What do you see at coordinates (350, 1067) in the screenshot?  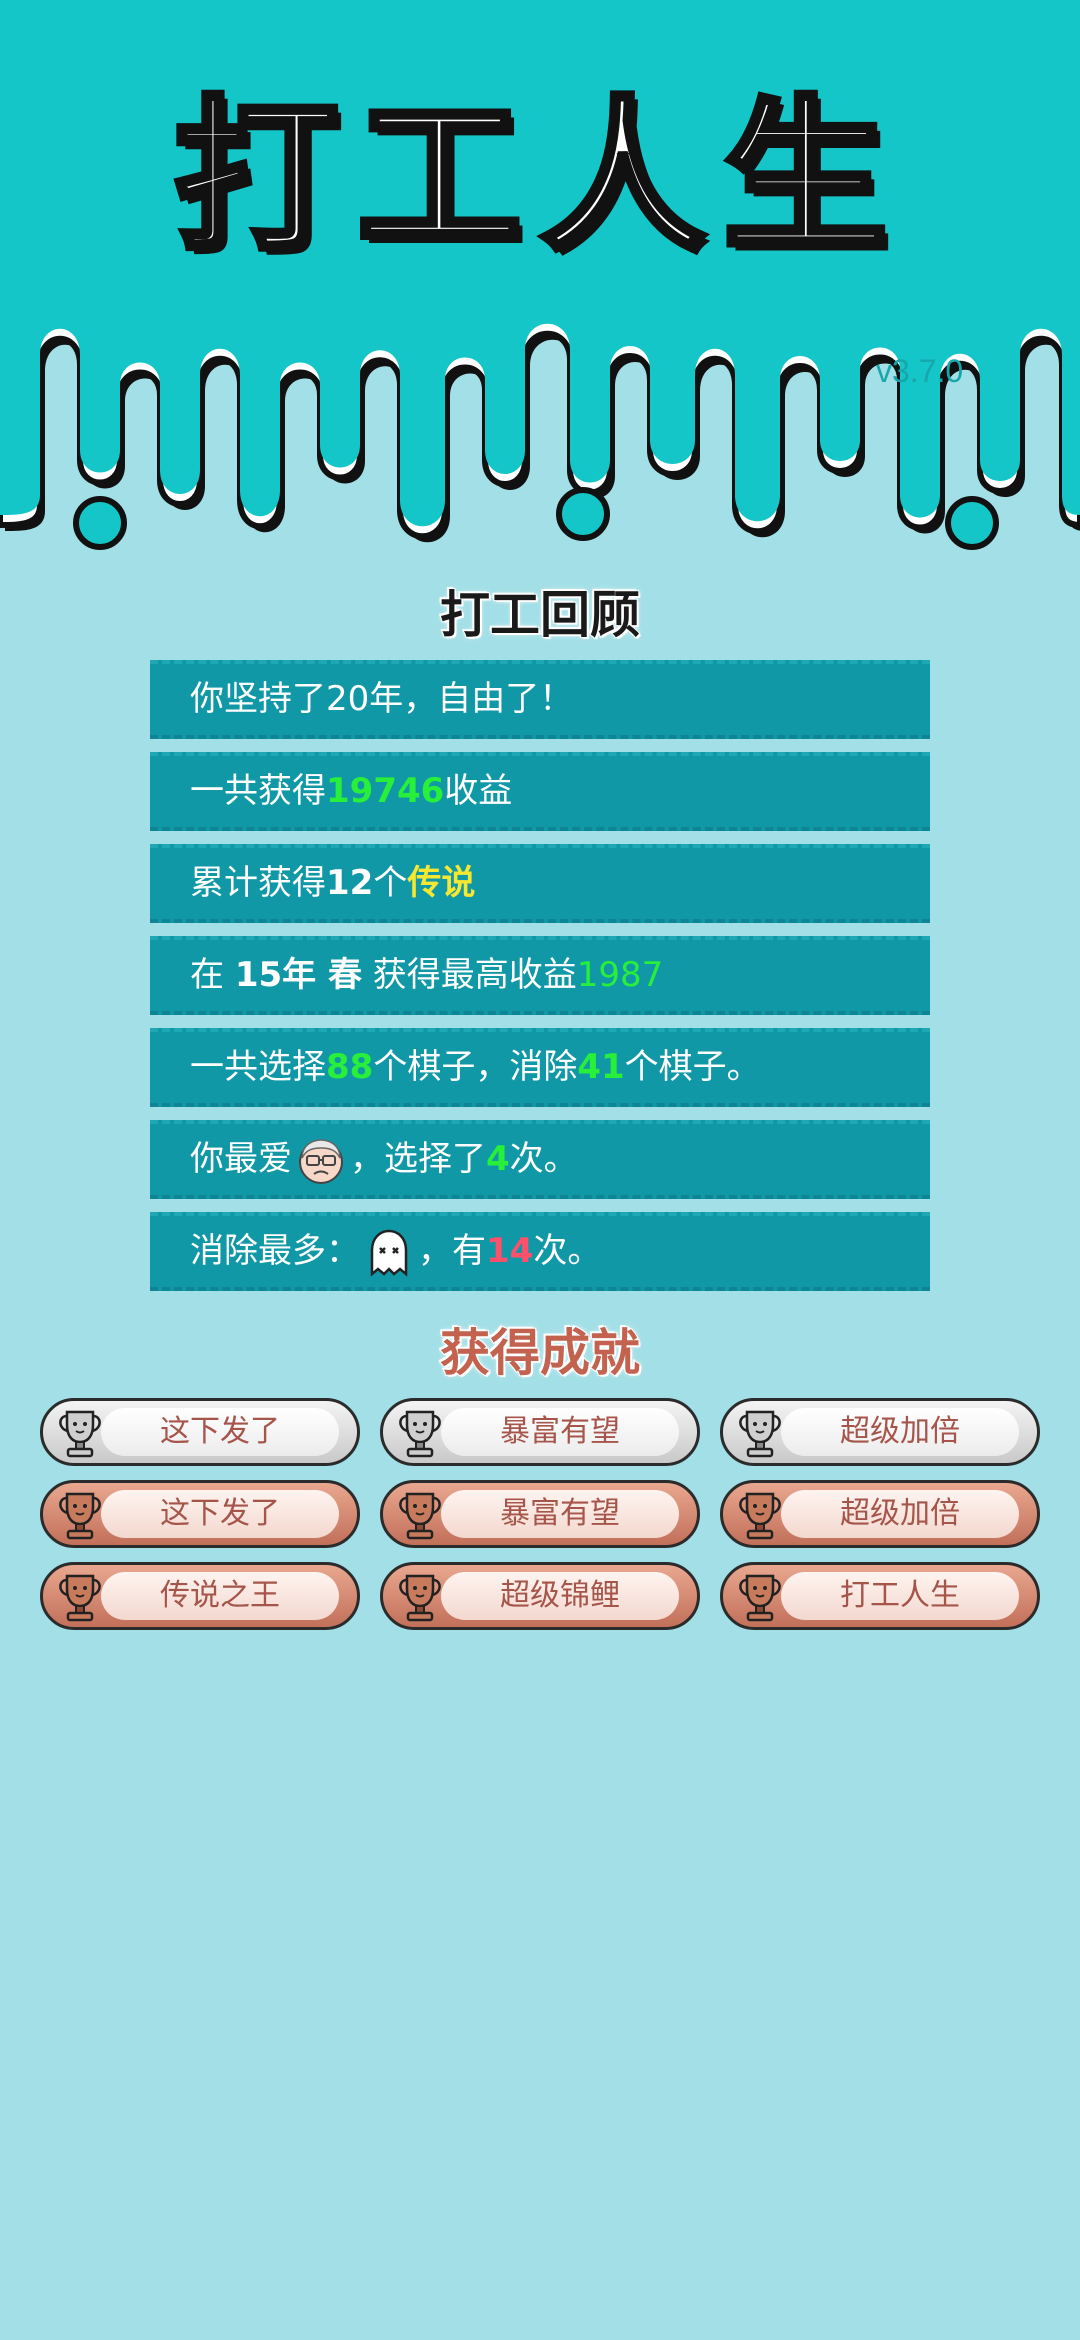 I see `stat-value: 88` at bounding box center [350, 1067].